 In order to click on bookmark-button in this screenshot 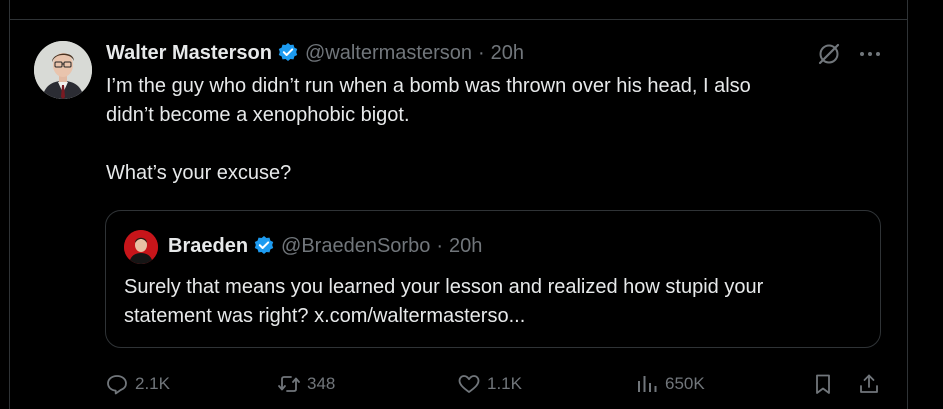, I will do `click(826, 384)`.